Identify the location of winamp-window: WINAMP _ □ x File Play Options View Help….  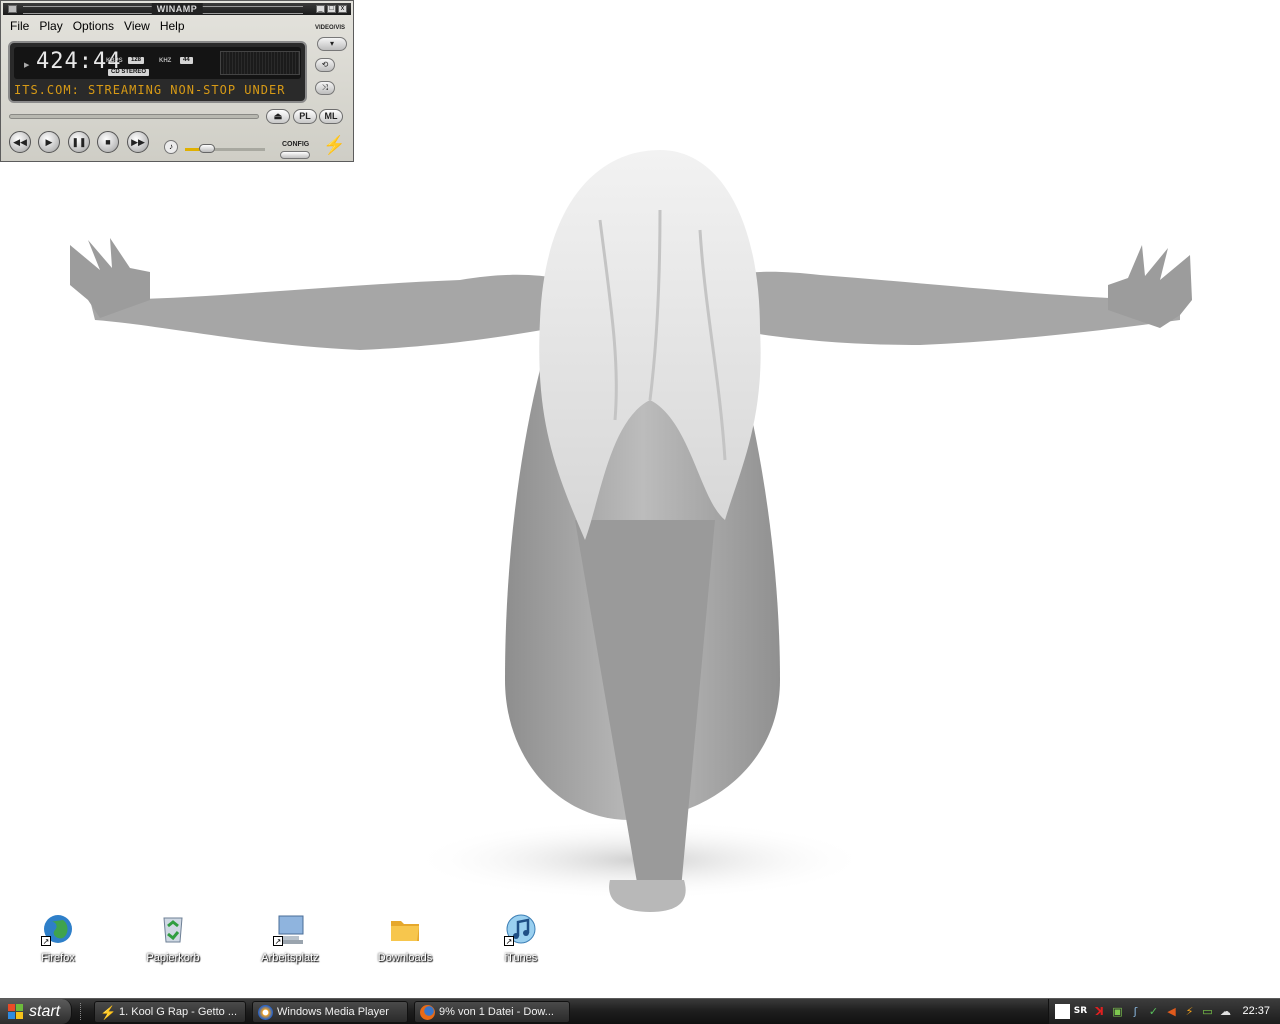
(177, 81).